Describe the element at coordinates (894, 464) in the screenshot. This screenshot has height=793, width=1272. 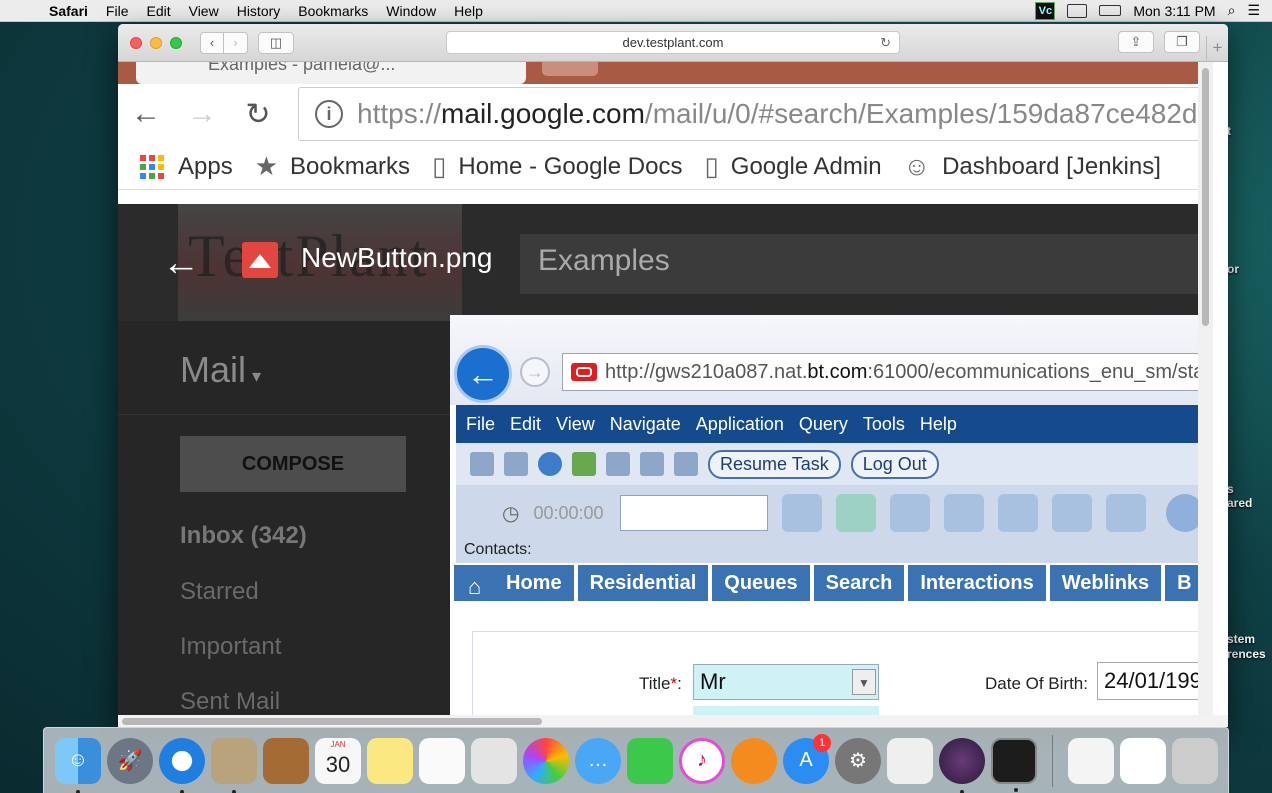
I see `log-out-button: Log Out` at that location.